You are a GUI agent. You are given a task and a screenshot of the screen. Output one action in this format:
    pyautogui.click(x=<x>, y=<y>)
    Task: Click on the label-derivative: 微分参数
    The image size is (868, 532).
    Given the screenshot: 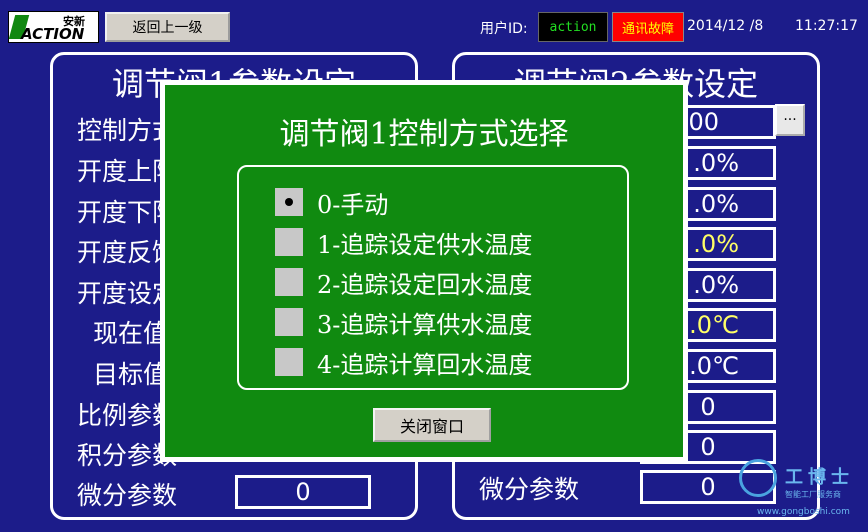 What is the action you would take?
    pyautogui.click(x=127, y=495)
    